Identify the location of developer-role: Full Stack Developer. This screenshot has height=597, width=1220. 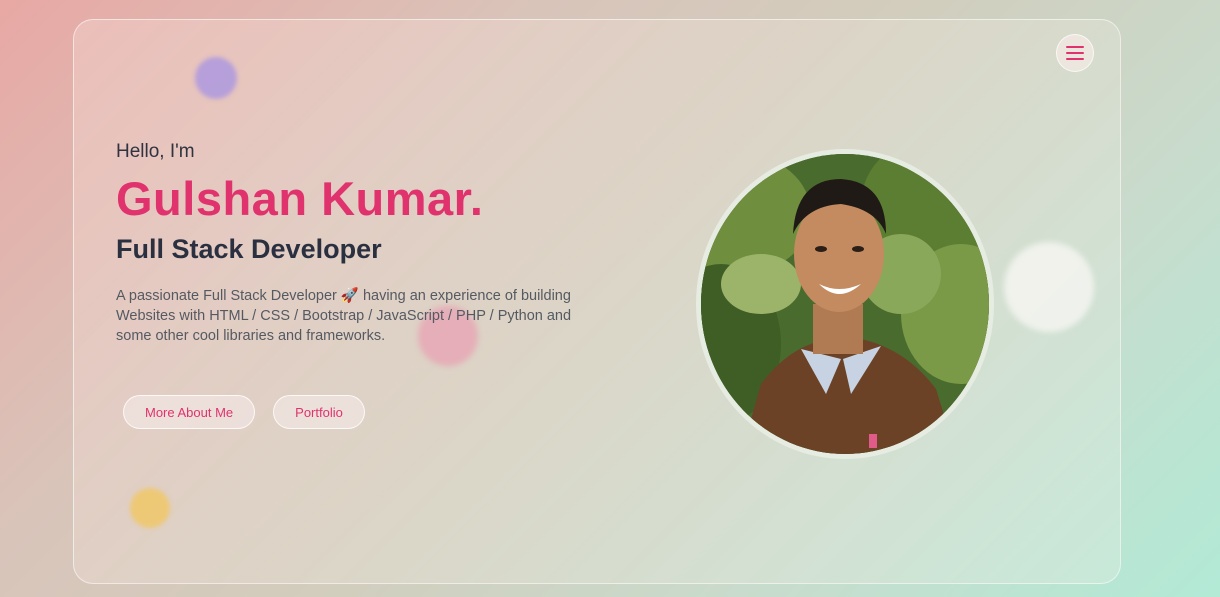
(249, 249).